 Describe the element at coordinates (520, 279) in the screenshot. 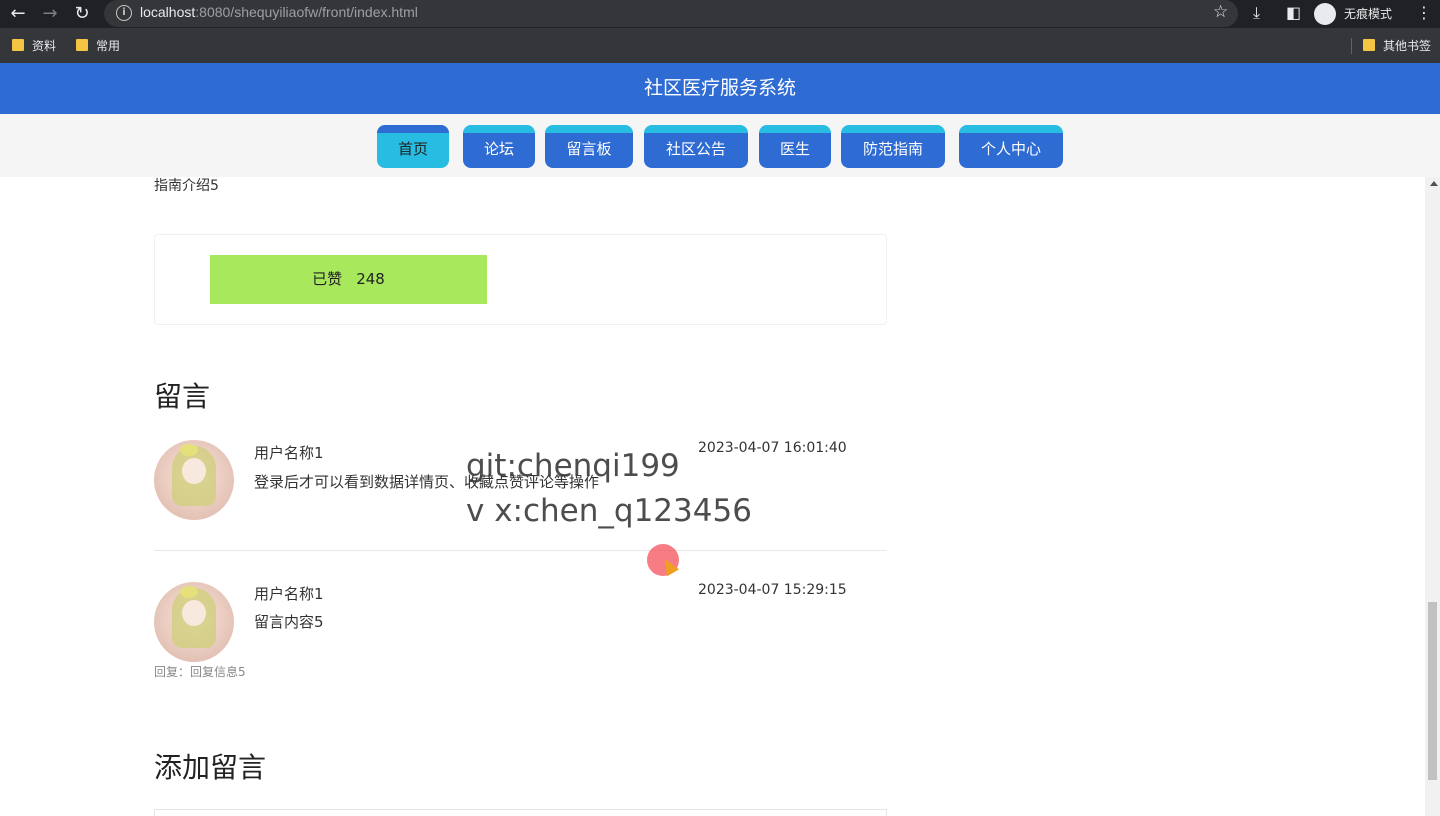

I see `like-panel: 已赞 248` at that location.